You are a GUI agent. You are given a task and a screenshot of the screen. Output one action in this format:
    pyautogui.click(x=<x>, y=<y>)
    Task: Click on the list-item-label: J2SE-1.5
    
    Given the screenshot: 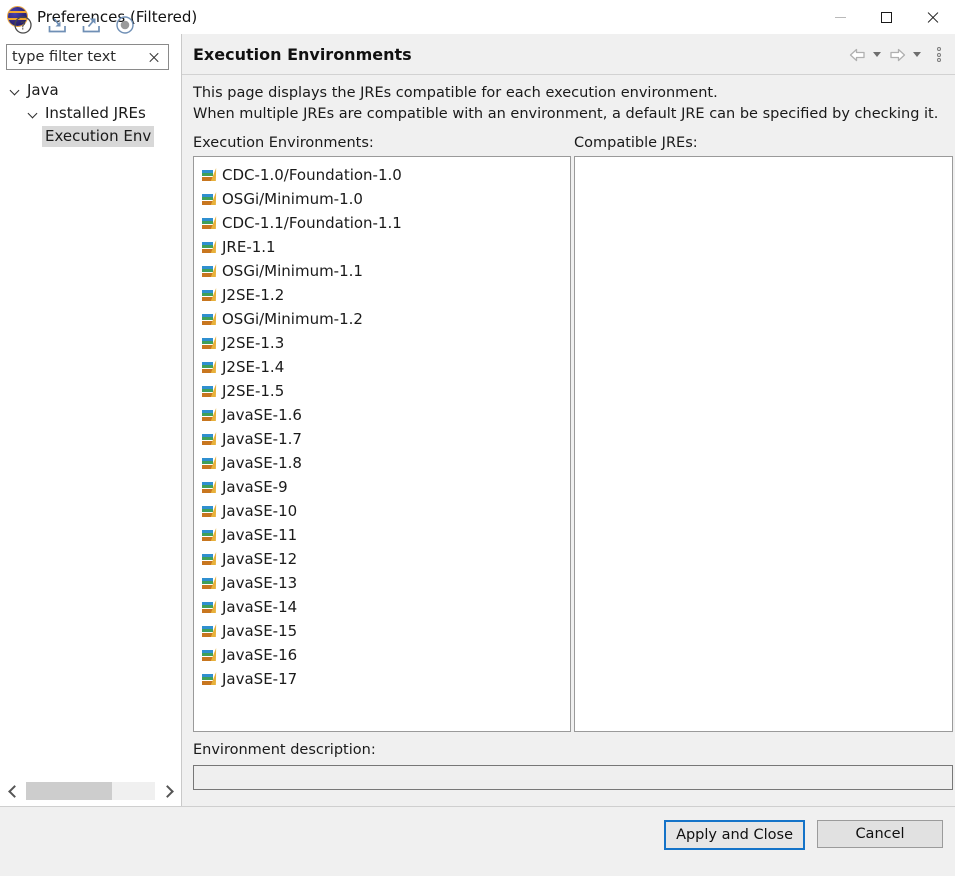 What is the action you would take?
    pyautogui.click(x=253, y=391)
    